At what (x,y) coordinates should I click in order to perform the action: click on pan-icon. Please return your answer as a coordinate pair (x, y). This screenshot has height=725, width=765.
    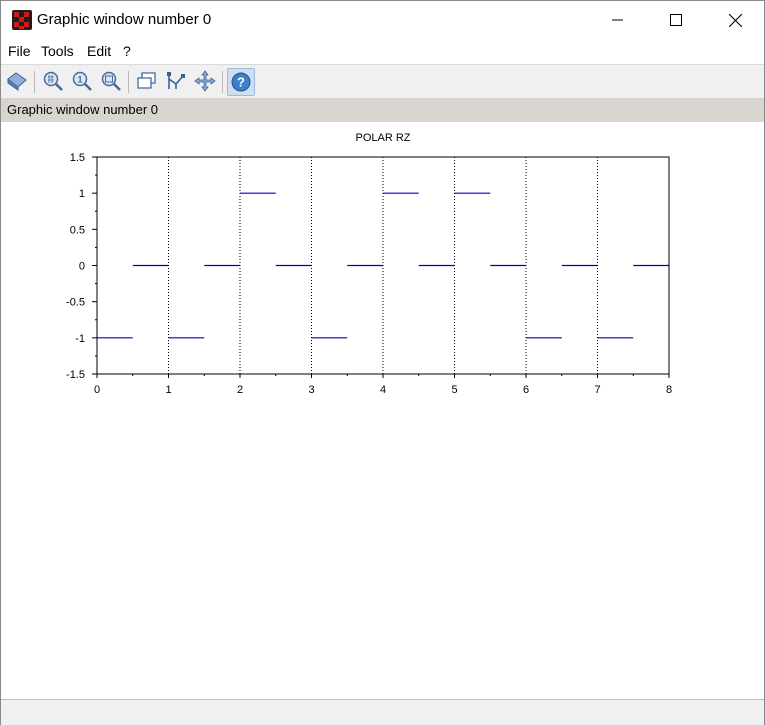
    Looking at the image, I should click on (205, 81).